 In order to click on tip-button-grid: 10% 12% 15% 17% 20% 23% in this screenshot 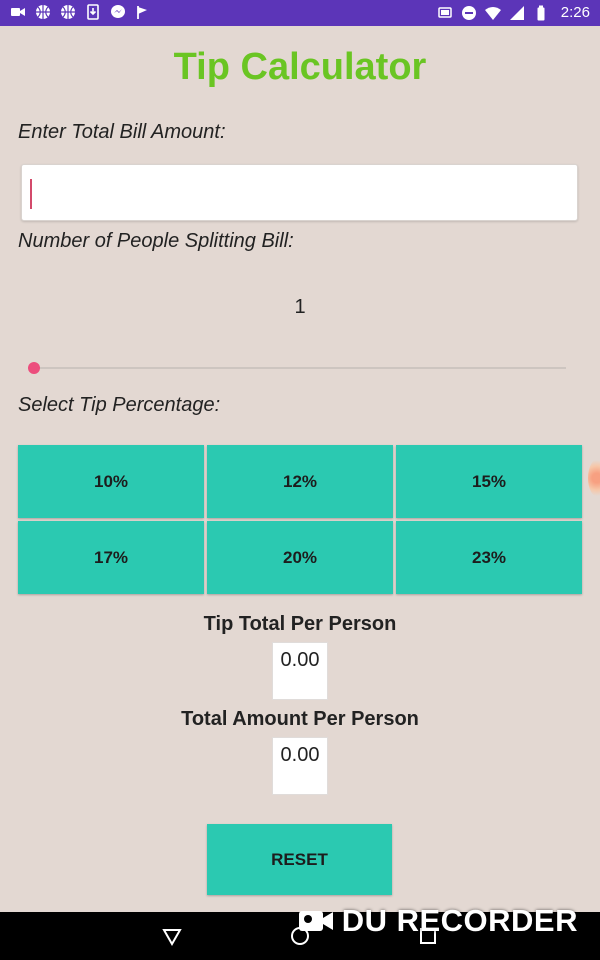, I will do `click(300, 519)`.